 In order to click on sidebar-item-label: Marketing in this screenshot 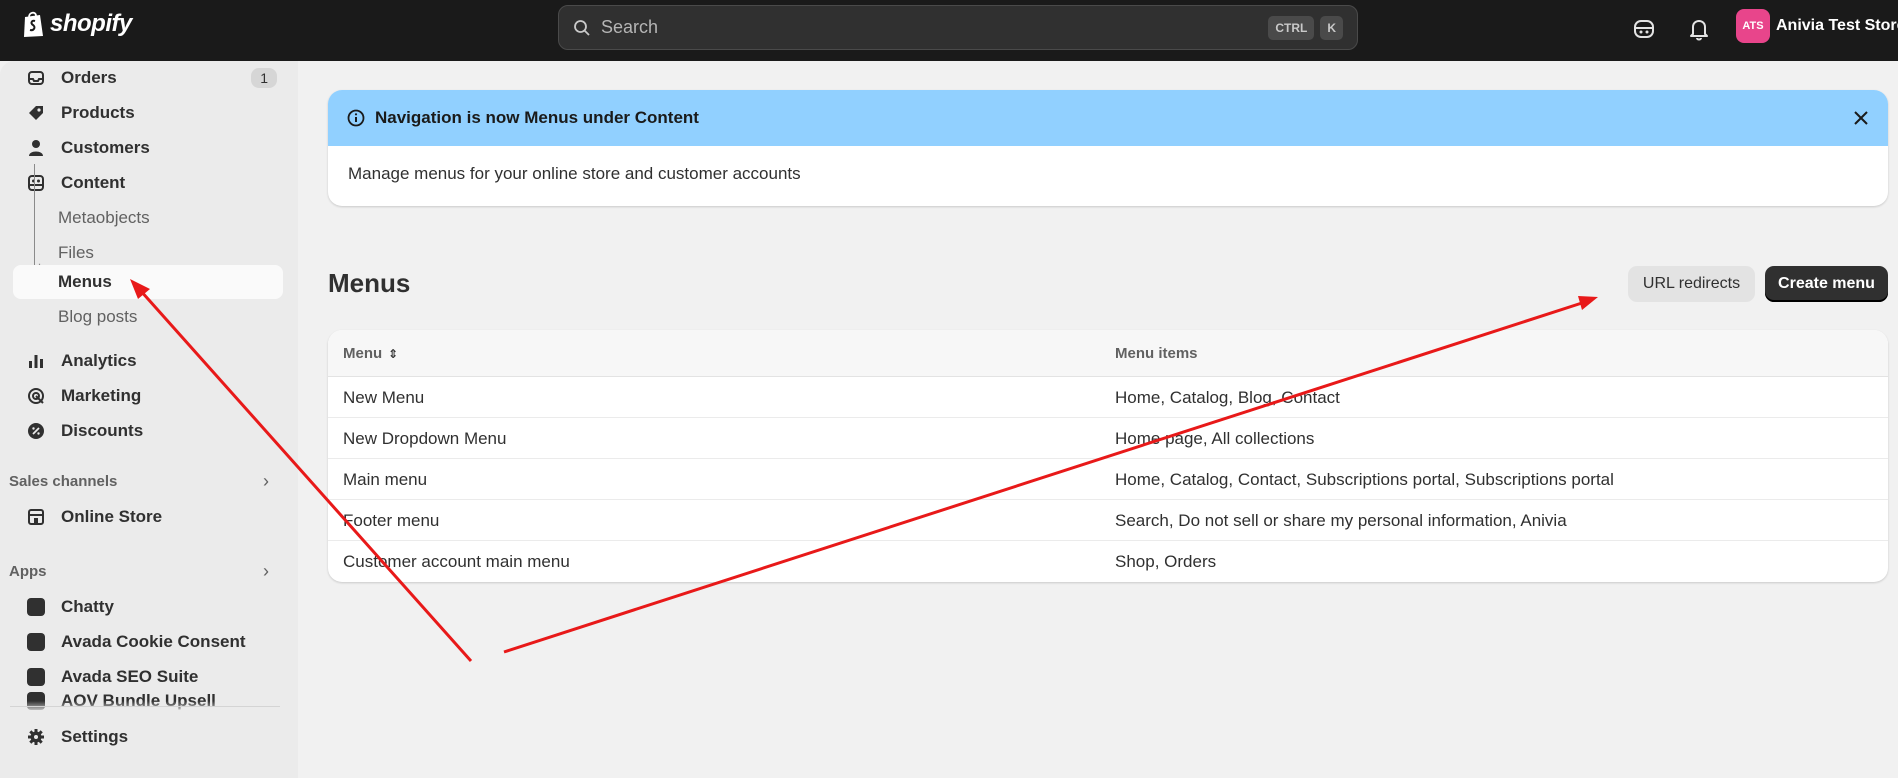, I will do `click(101, 395)`.